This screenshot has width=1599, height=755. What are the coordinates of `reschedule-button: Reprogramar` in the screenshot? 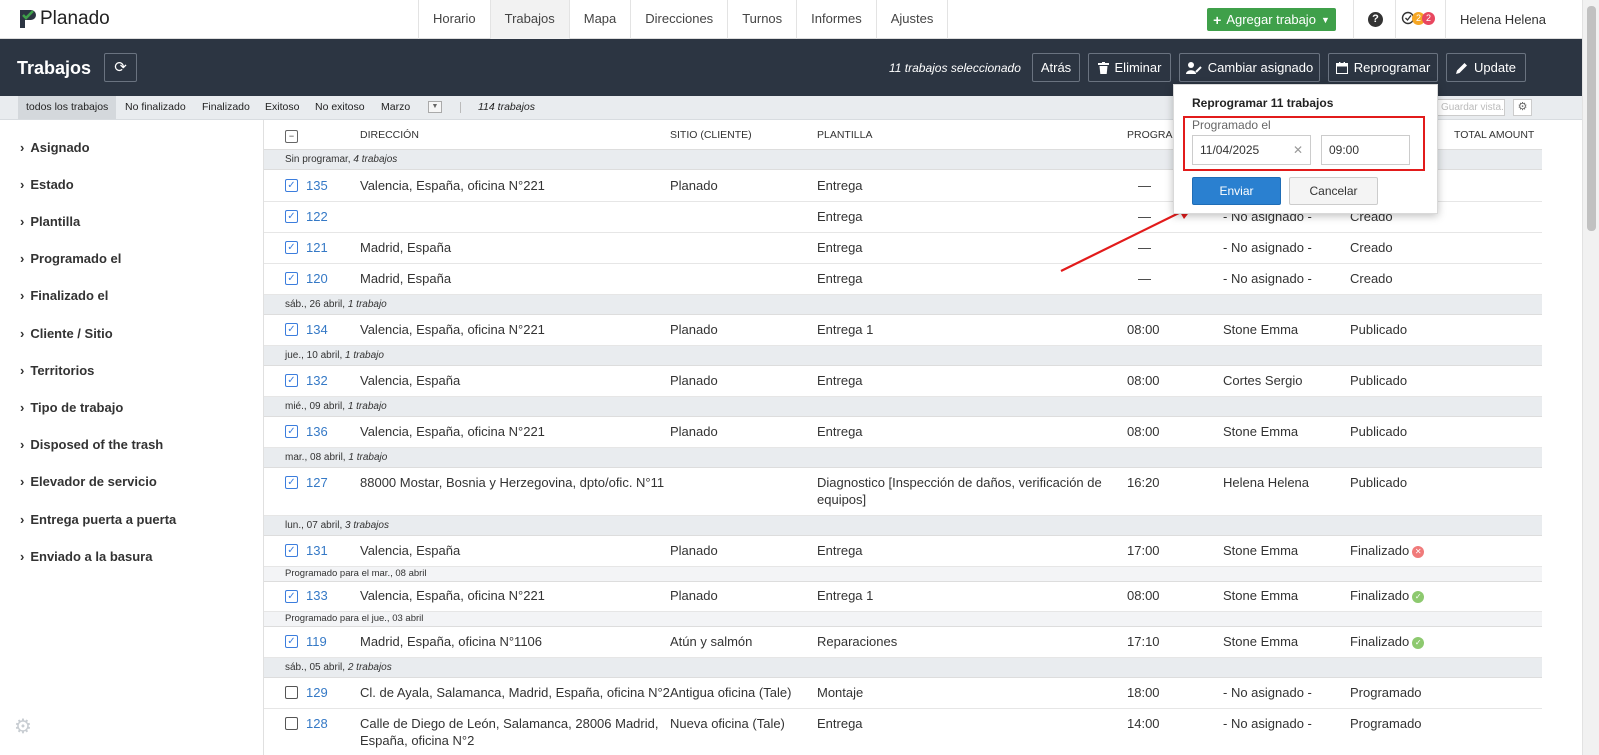 It's located at (1383, 67).